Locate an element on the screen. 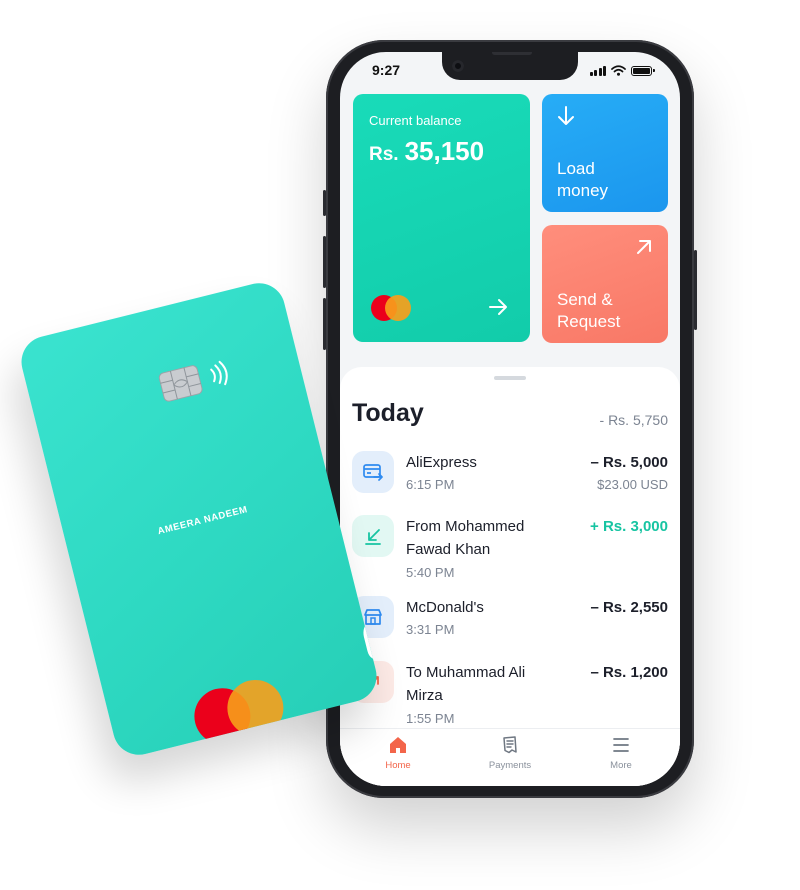 The height and width of the screenshot is (890, 800). transaction-amount: – Rs. 1,200 is located at coordinates (629, 672).